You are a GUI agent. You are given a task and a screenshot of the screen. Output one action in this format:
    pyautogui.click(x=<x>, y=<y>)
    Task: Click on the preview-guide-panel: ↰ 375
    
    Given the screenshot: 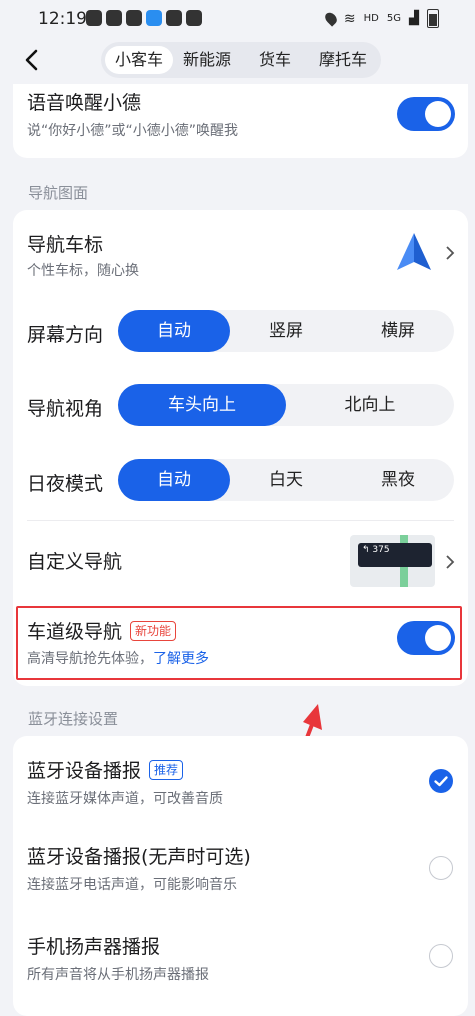 What is the action you would take?
    pyautogui.click(x=395, y=555)
    